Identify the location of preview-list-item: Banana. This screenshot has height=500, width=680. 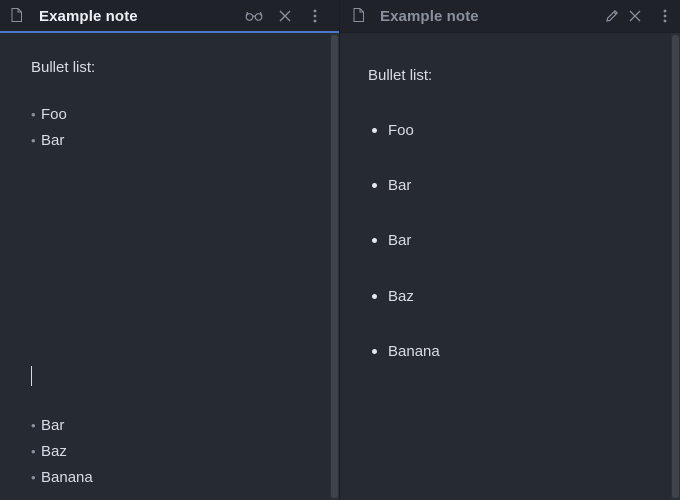
(406, 351).